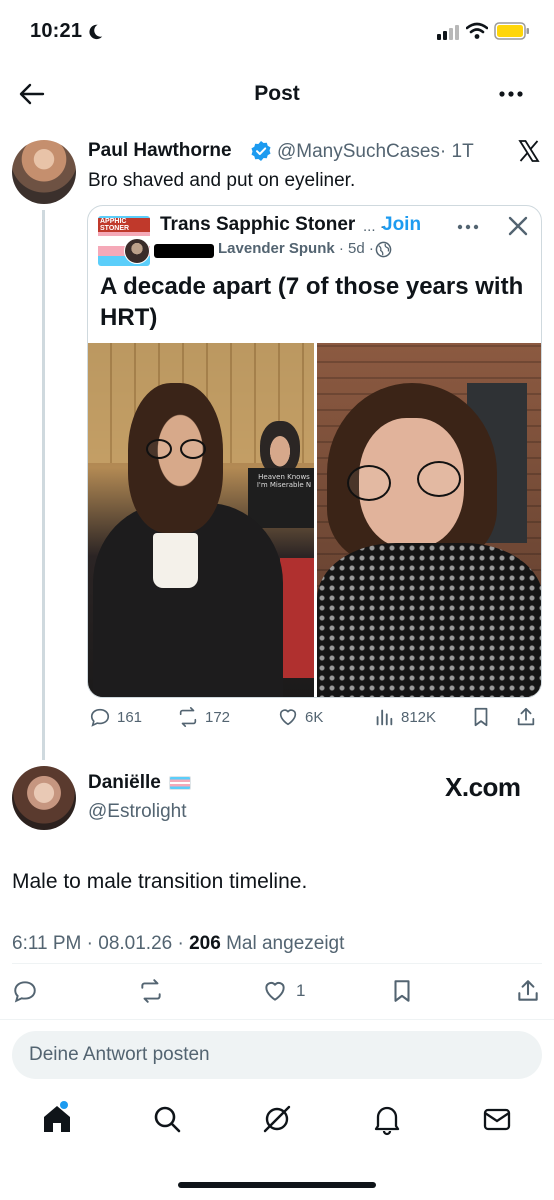 The height and width of the screenshot is (1200, 554). I want to click on quoted-author-line: Lavender Spunk · 5d ·, so click(296, 248).